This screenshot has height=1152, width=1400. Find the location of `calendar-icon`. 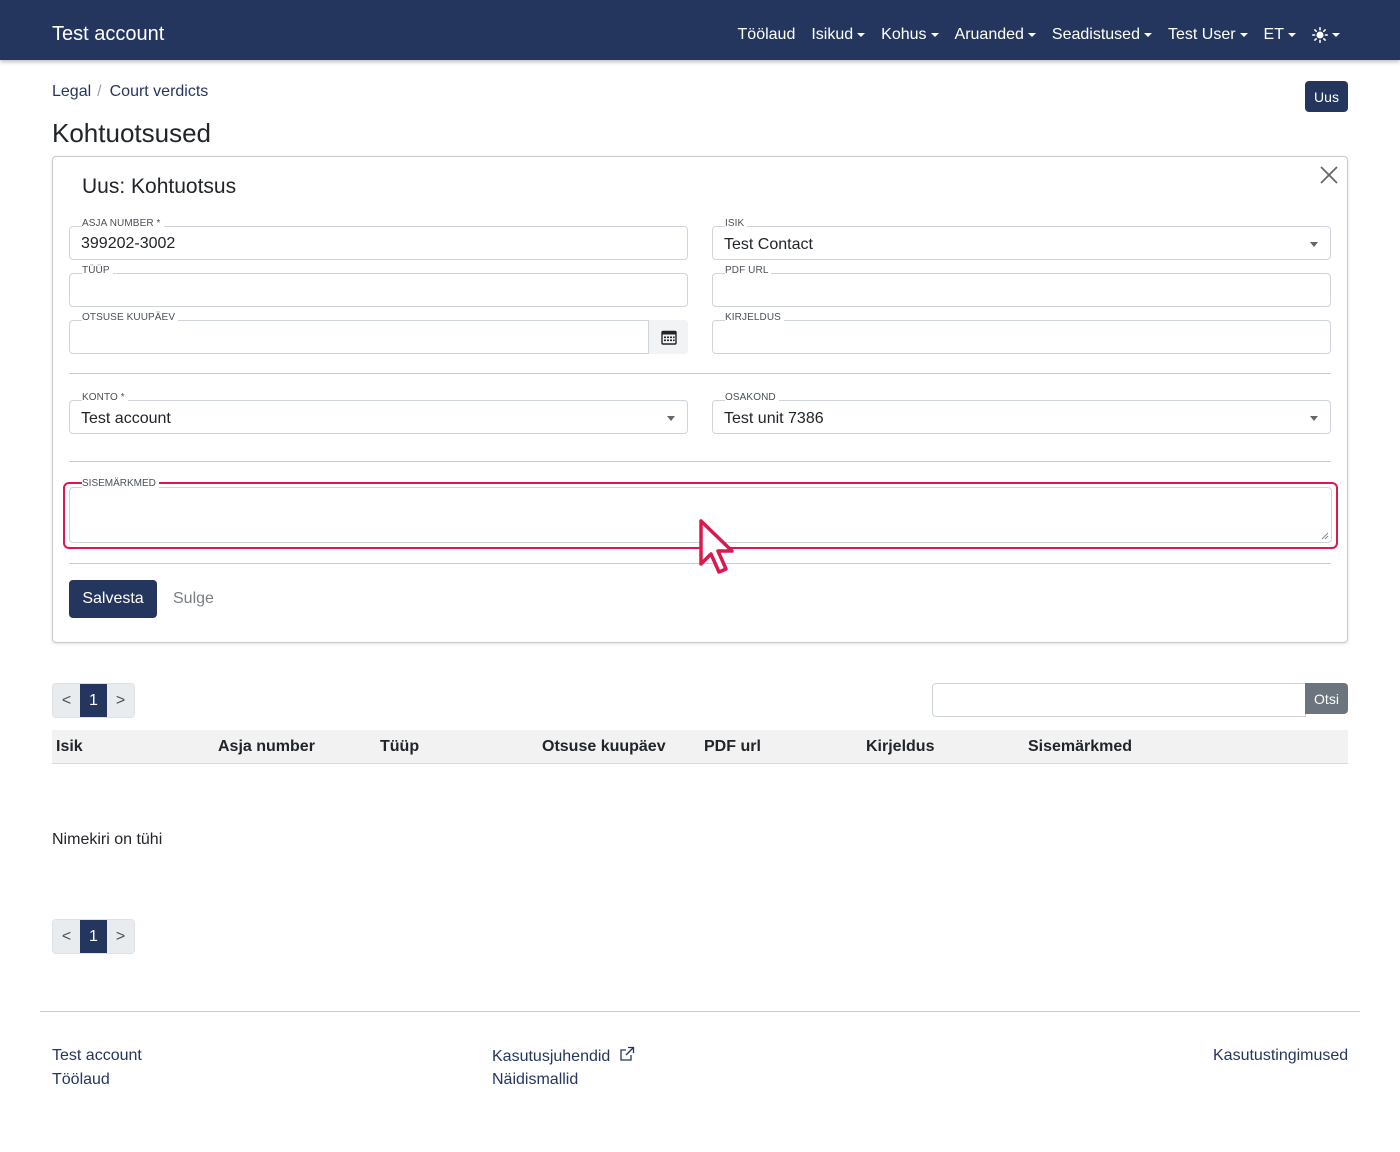

calendar-icon is located at coordinates (668, 337).